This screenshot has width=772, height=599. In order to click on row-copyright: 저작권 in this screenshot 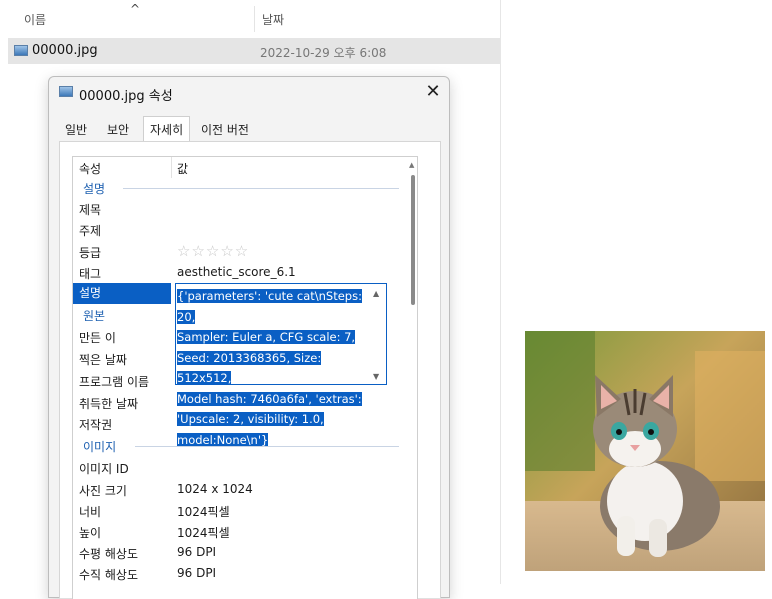, I will do `click(238, 423)`.